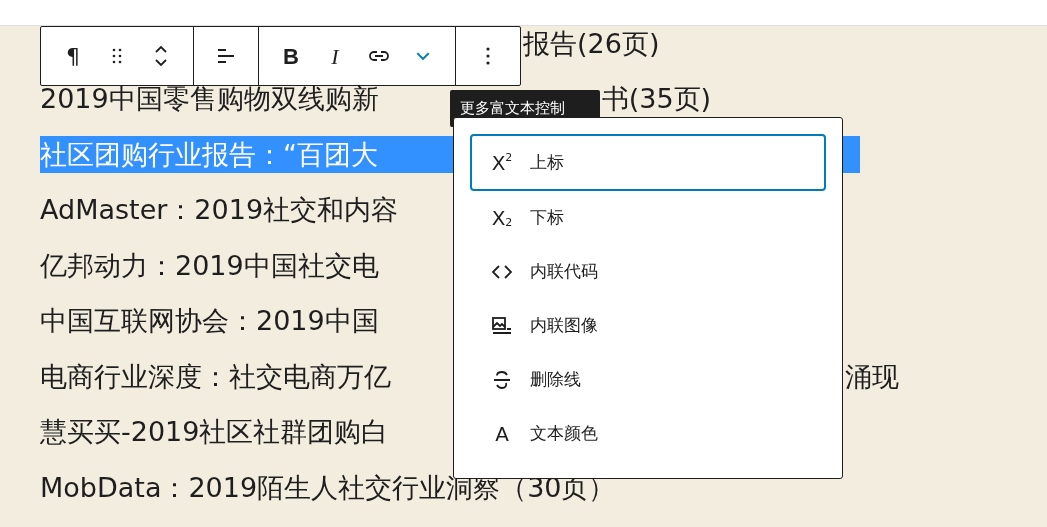  Describe the element at coordinates (648, 326) in the screenshot. I see `menu-item: 内联图像` at that location.